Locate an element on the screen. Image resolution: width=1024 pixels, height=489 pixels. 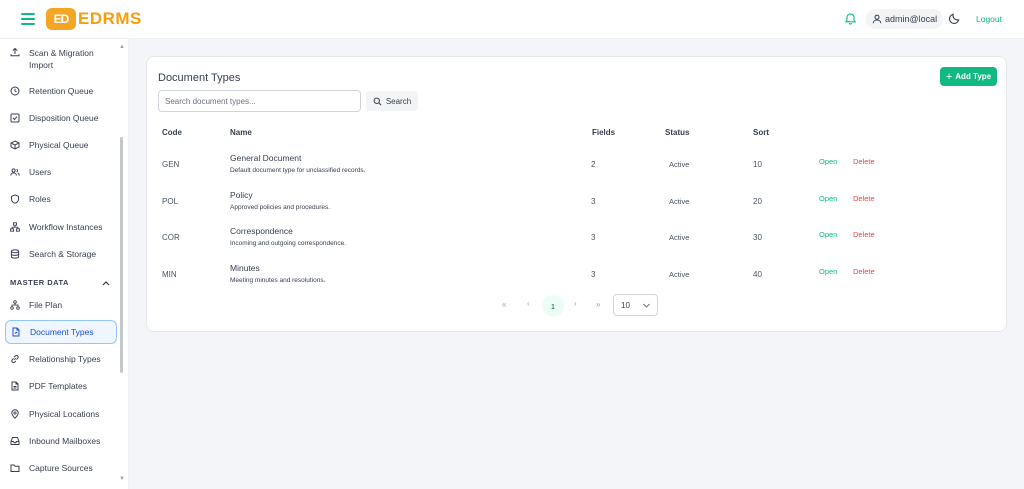
sidebar-item-label: Physical Locations is located at coordinates (64, 414).